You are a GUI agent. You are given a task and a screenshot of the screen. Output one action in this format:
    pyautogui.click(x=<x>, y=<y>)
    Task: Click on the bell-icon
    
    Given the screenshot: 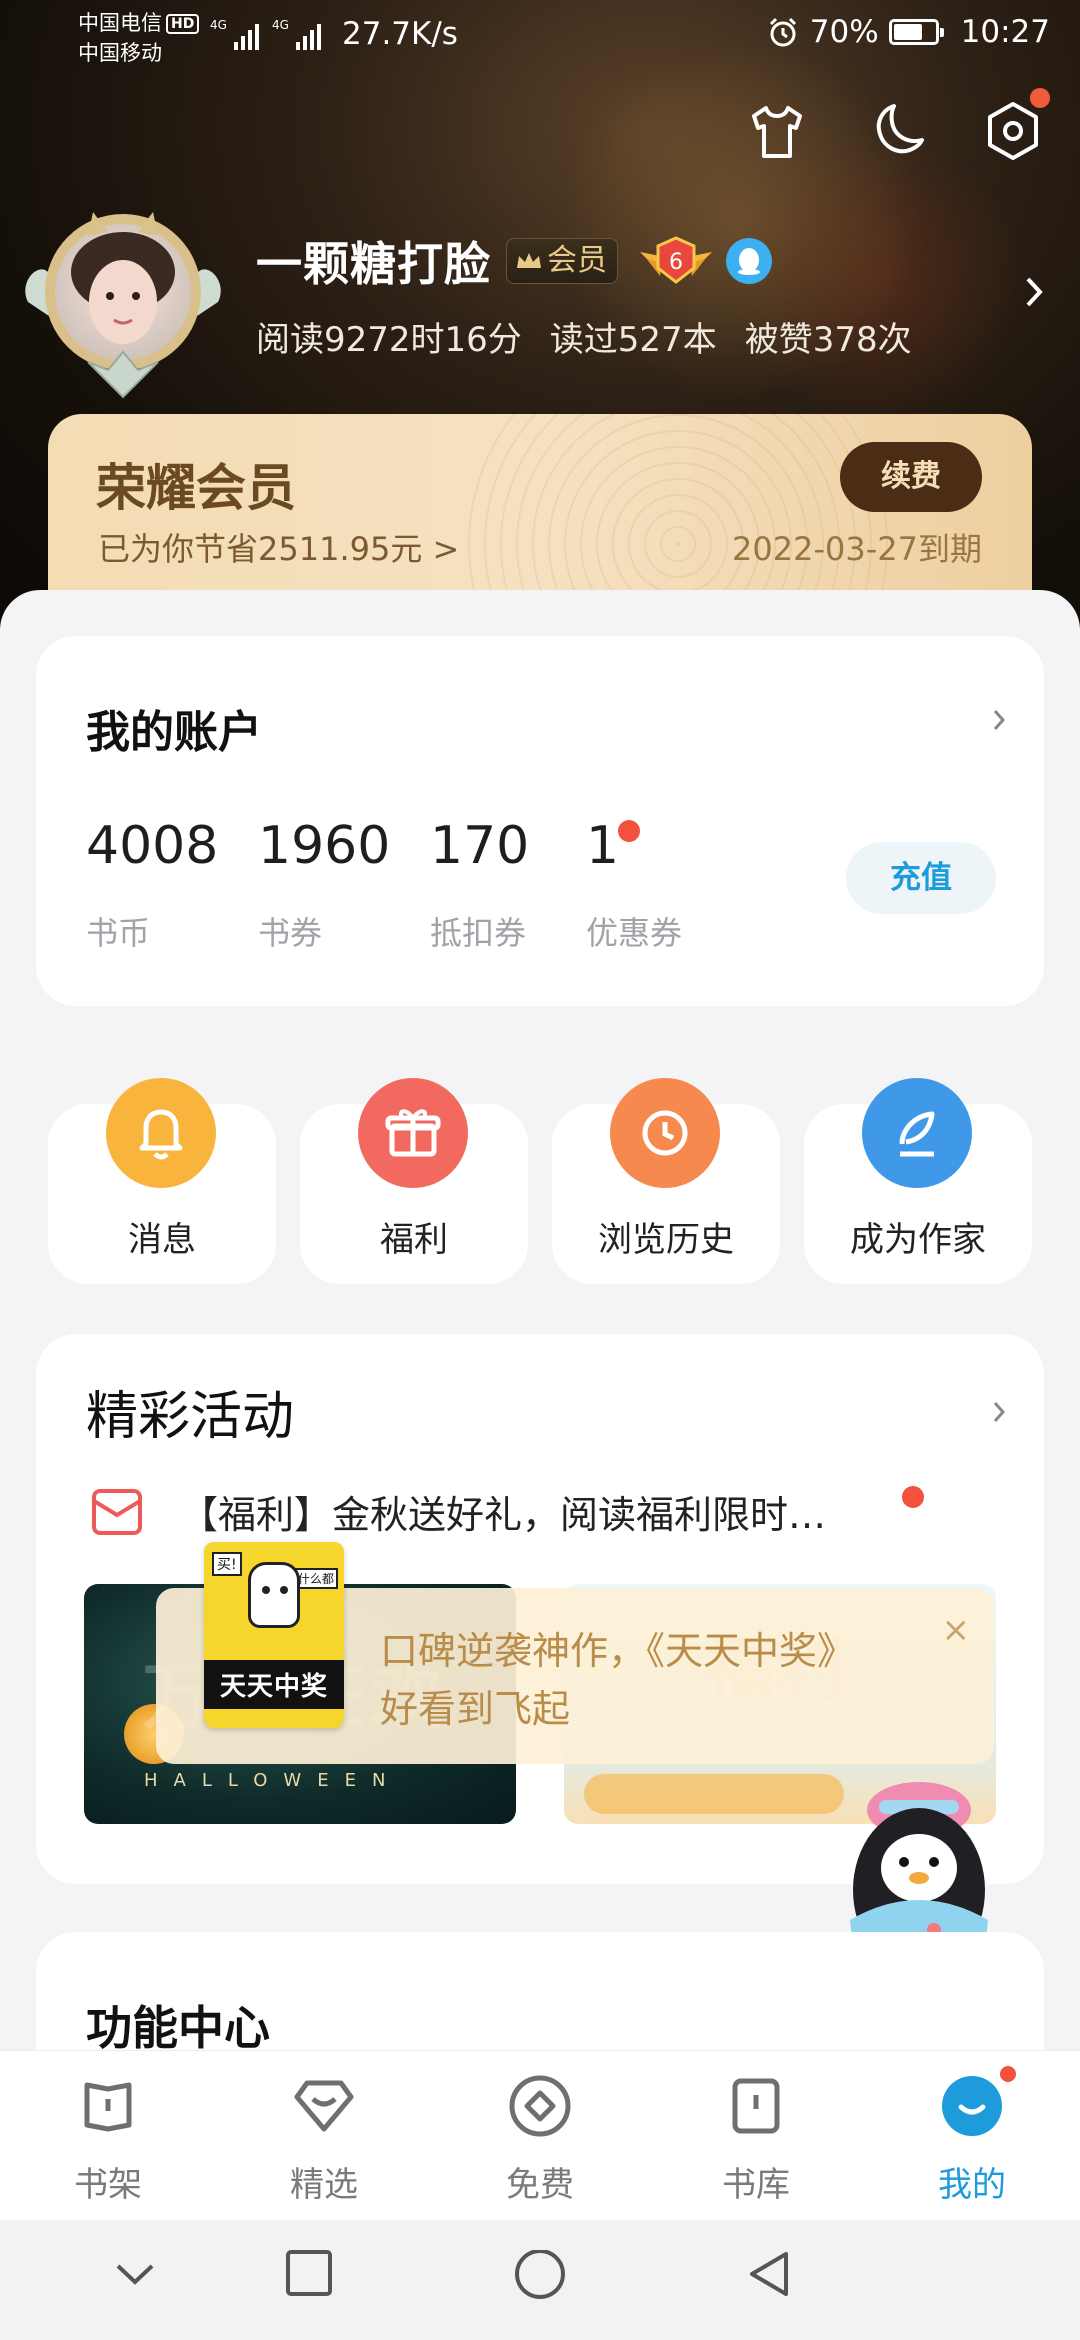 What is the action you would take?
    pyautogui.click(x=161, y=1133)
    